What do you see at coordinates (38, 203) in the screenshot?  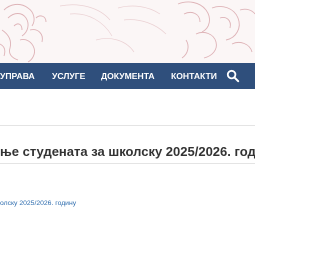 I see `breadcrumb-current-page: олску 2025/2026. годину` at bounding box center [38, 203].